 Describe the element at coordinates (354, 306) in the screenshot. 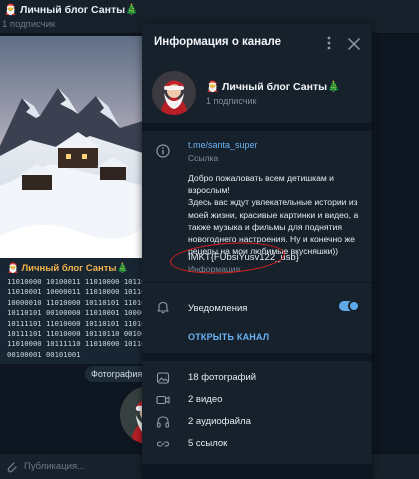

I see `toggle-knob` at that location.